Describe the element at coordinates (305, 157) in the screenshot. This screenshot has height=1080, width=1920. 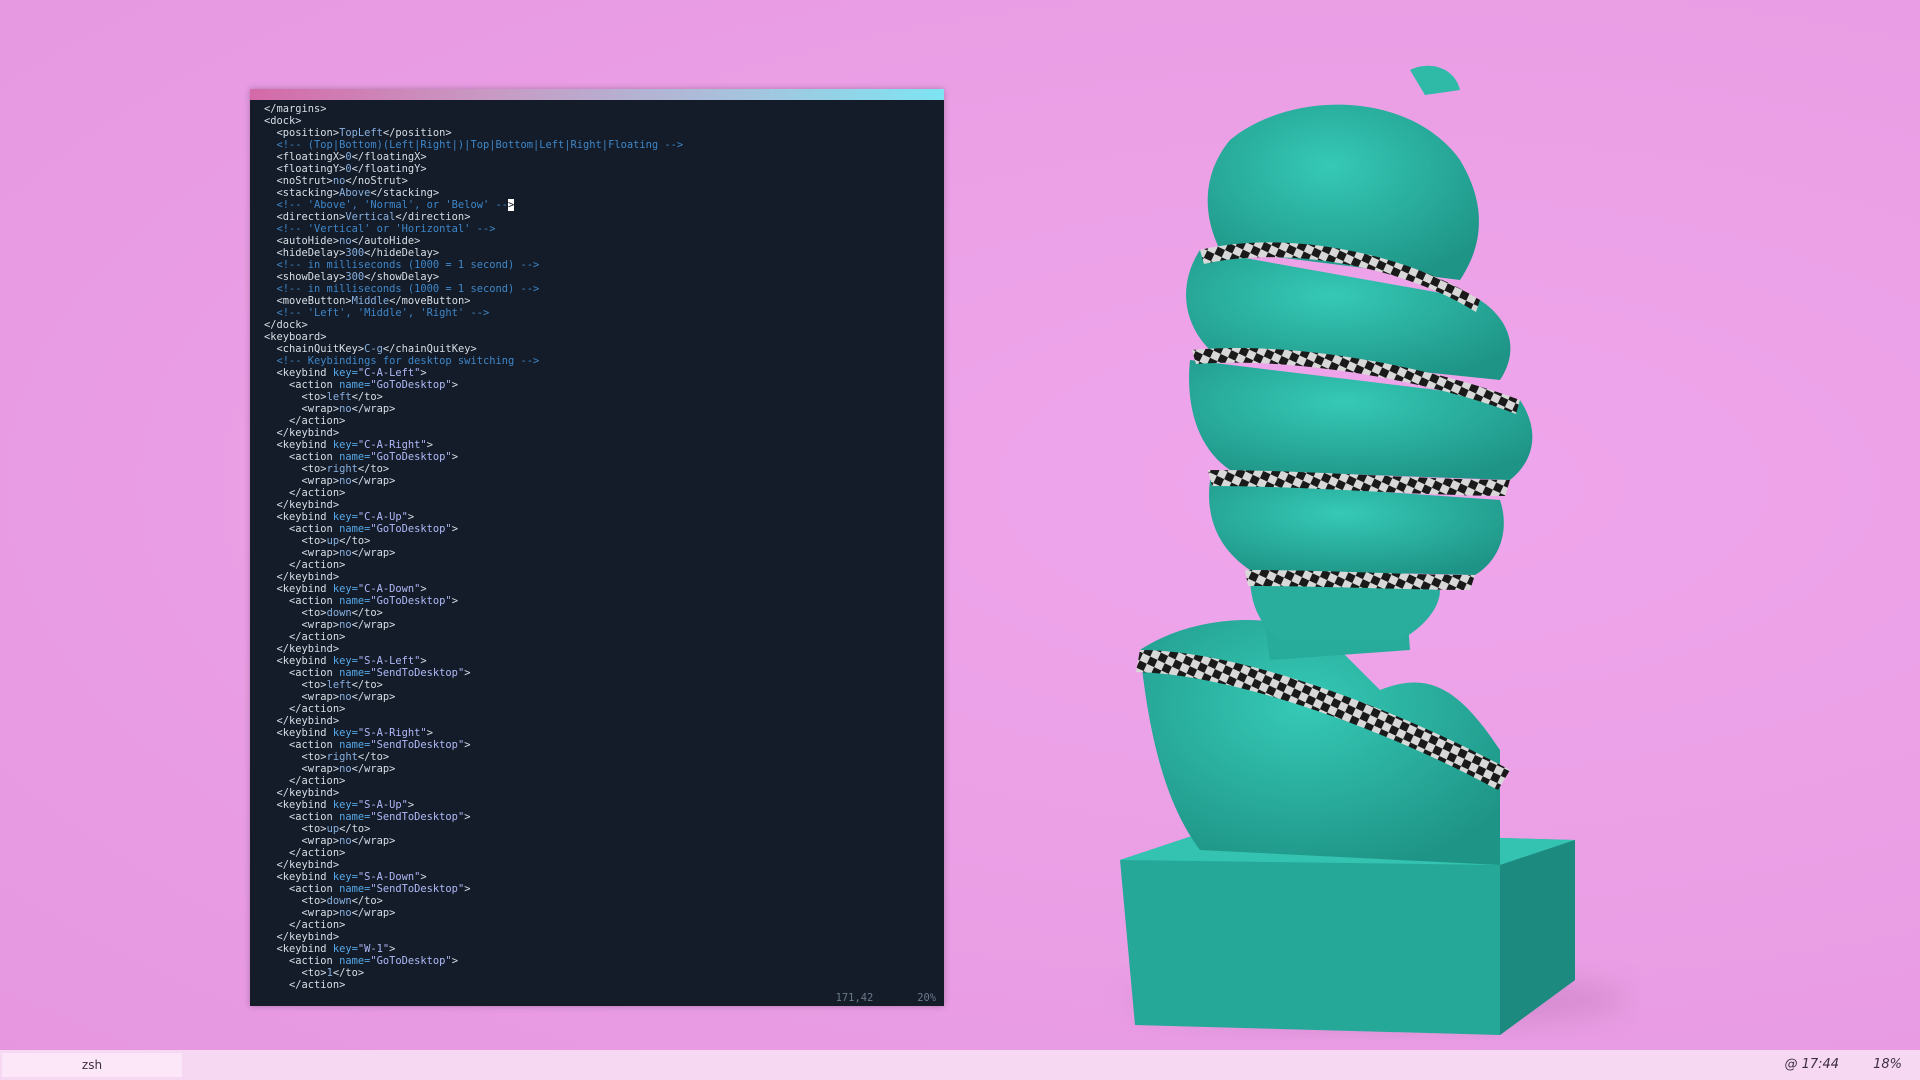
I see `code-token: <floatingX>` at that location.